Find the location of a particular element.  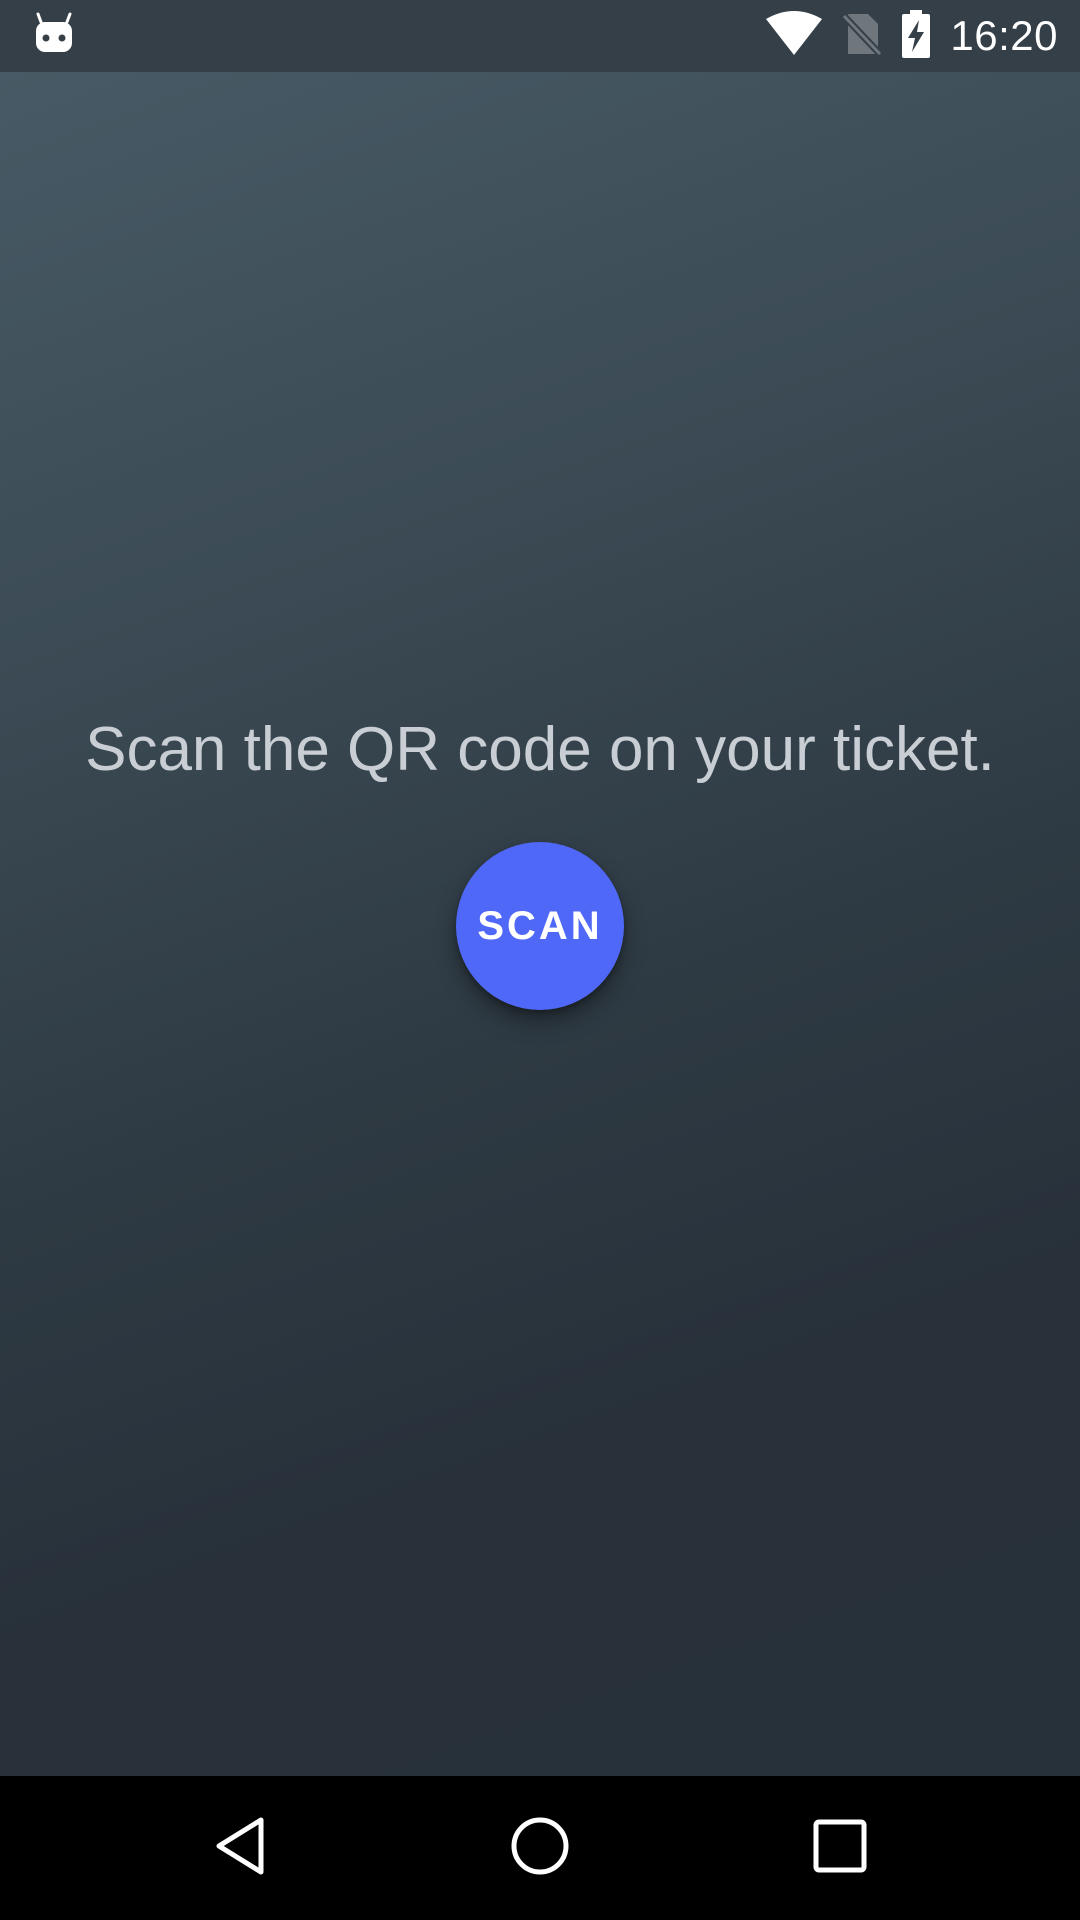

navigation-bar is located at coordinates (540, 1848).